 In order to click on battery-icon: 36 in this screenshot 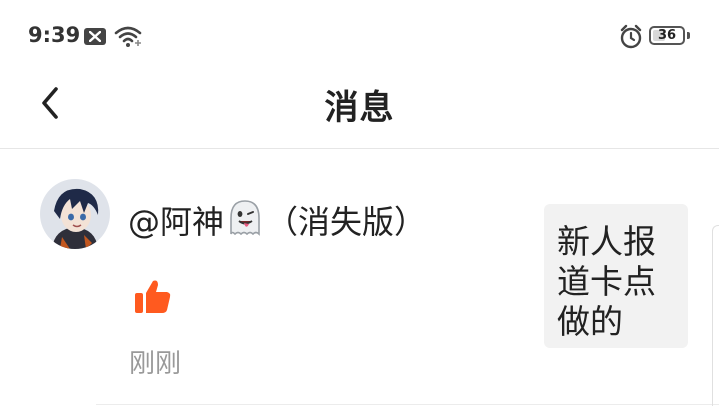, I will do `click(667, 35)`.